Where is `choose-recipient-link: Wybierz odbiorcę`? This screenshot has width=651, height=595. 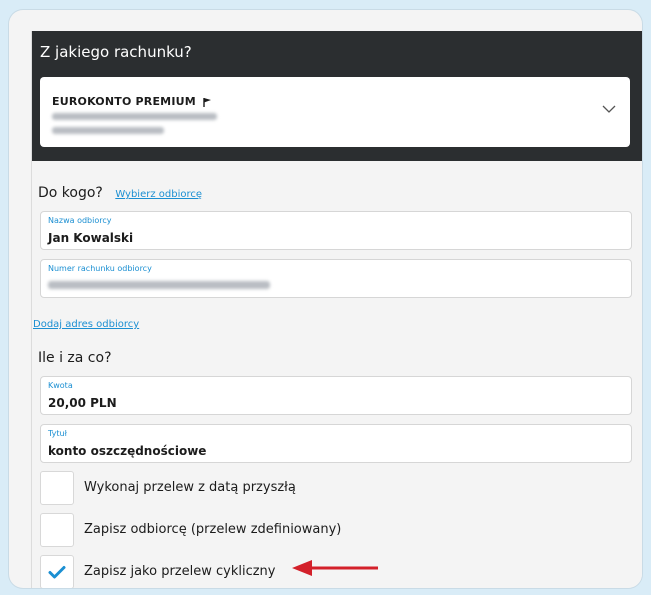
choose-recipient-link: Wybierz odbiorcę is located at coordinates (158, 194).